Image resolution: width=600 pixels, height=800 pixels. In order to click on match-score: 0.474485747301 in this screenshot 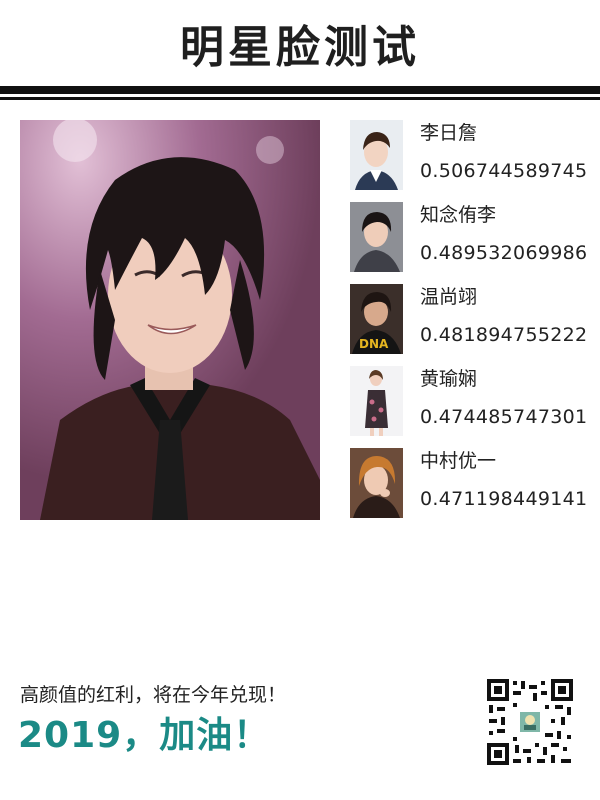, I will do `click(504, 417)`.